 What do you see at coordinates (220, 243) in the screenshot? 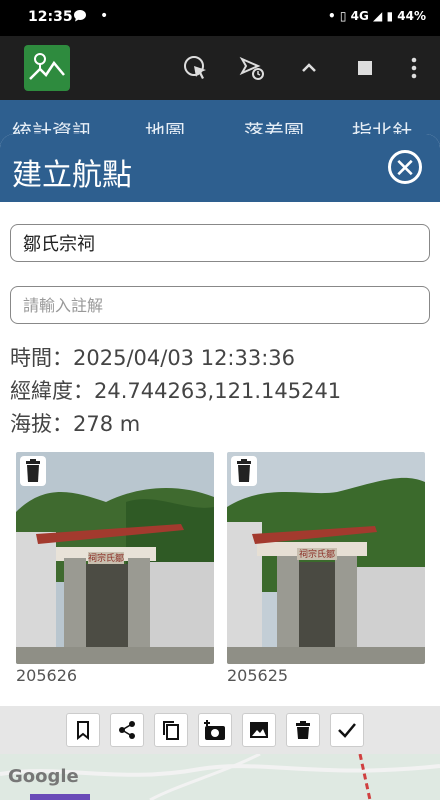
I see `waypoint-name-input` at bounding box center [220, 243].